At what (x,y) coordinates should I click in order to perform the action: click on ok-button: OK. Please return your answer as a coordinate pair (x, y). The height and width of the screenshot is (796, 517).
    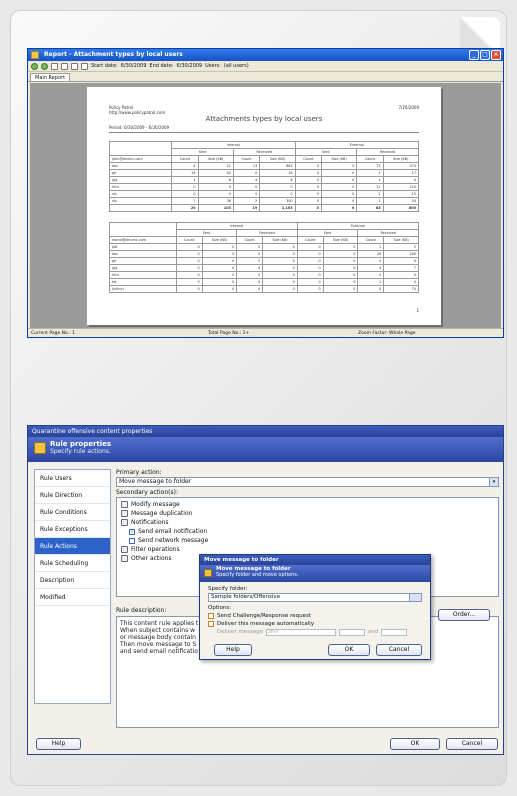
    Looking at the image, I should click on (415, 744).